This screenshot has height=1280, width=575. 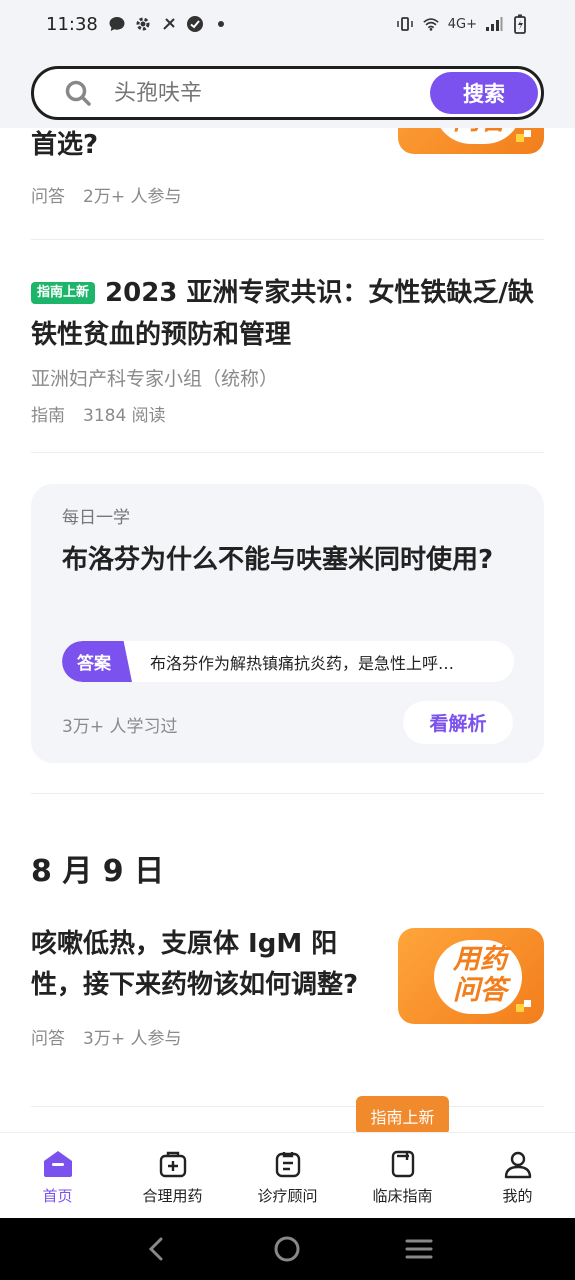 I want to click on search-bar: 搜索, so click(x=287, y=93).